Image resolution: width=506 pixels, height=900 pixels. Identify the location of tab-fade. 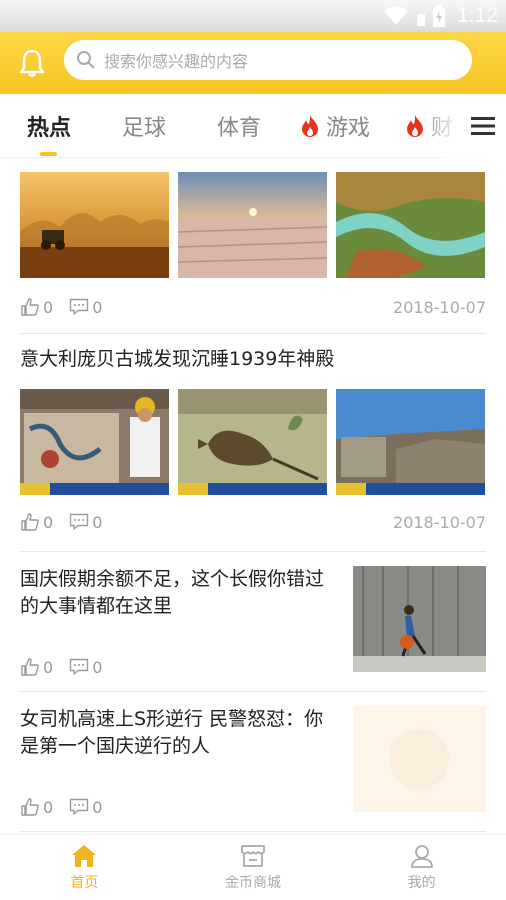
(440, 126).